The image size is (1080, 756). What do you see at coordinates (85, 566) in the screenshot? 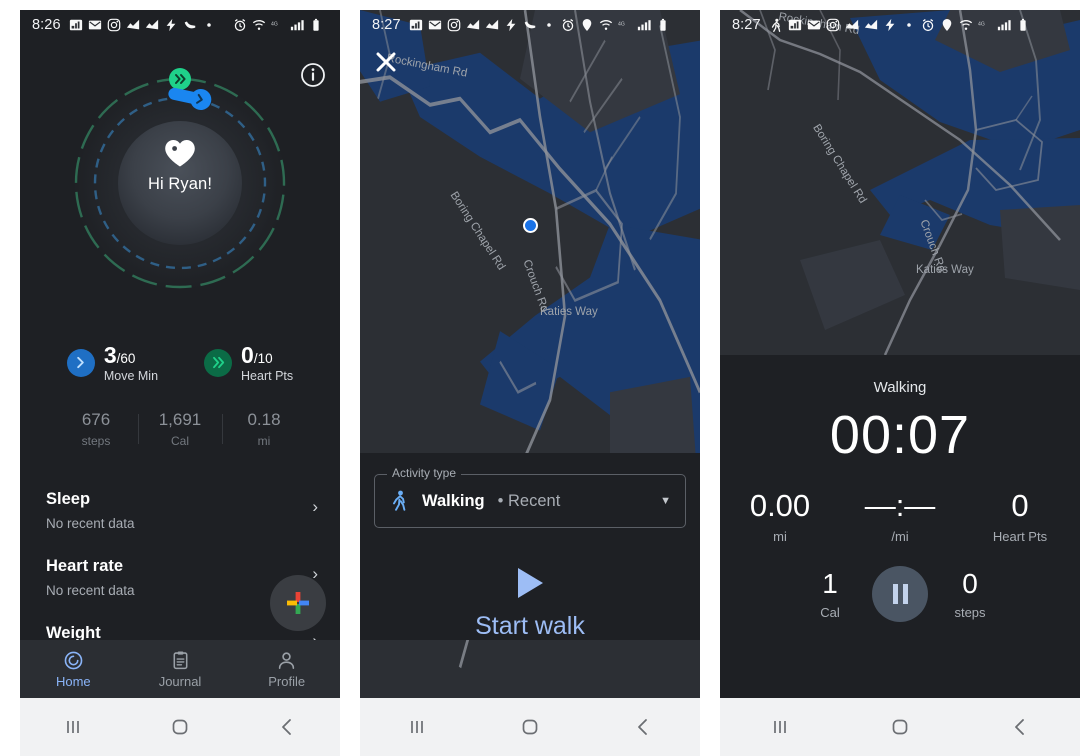
I see `card-title: Heart rate` at bounding box center [85, 566].